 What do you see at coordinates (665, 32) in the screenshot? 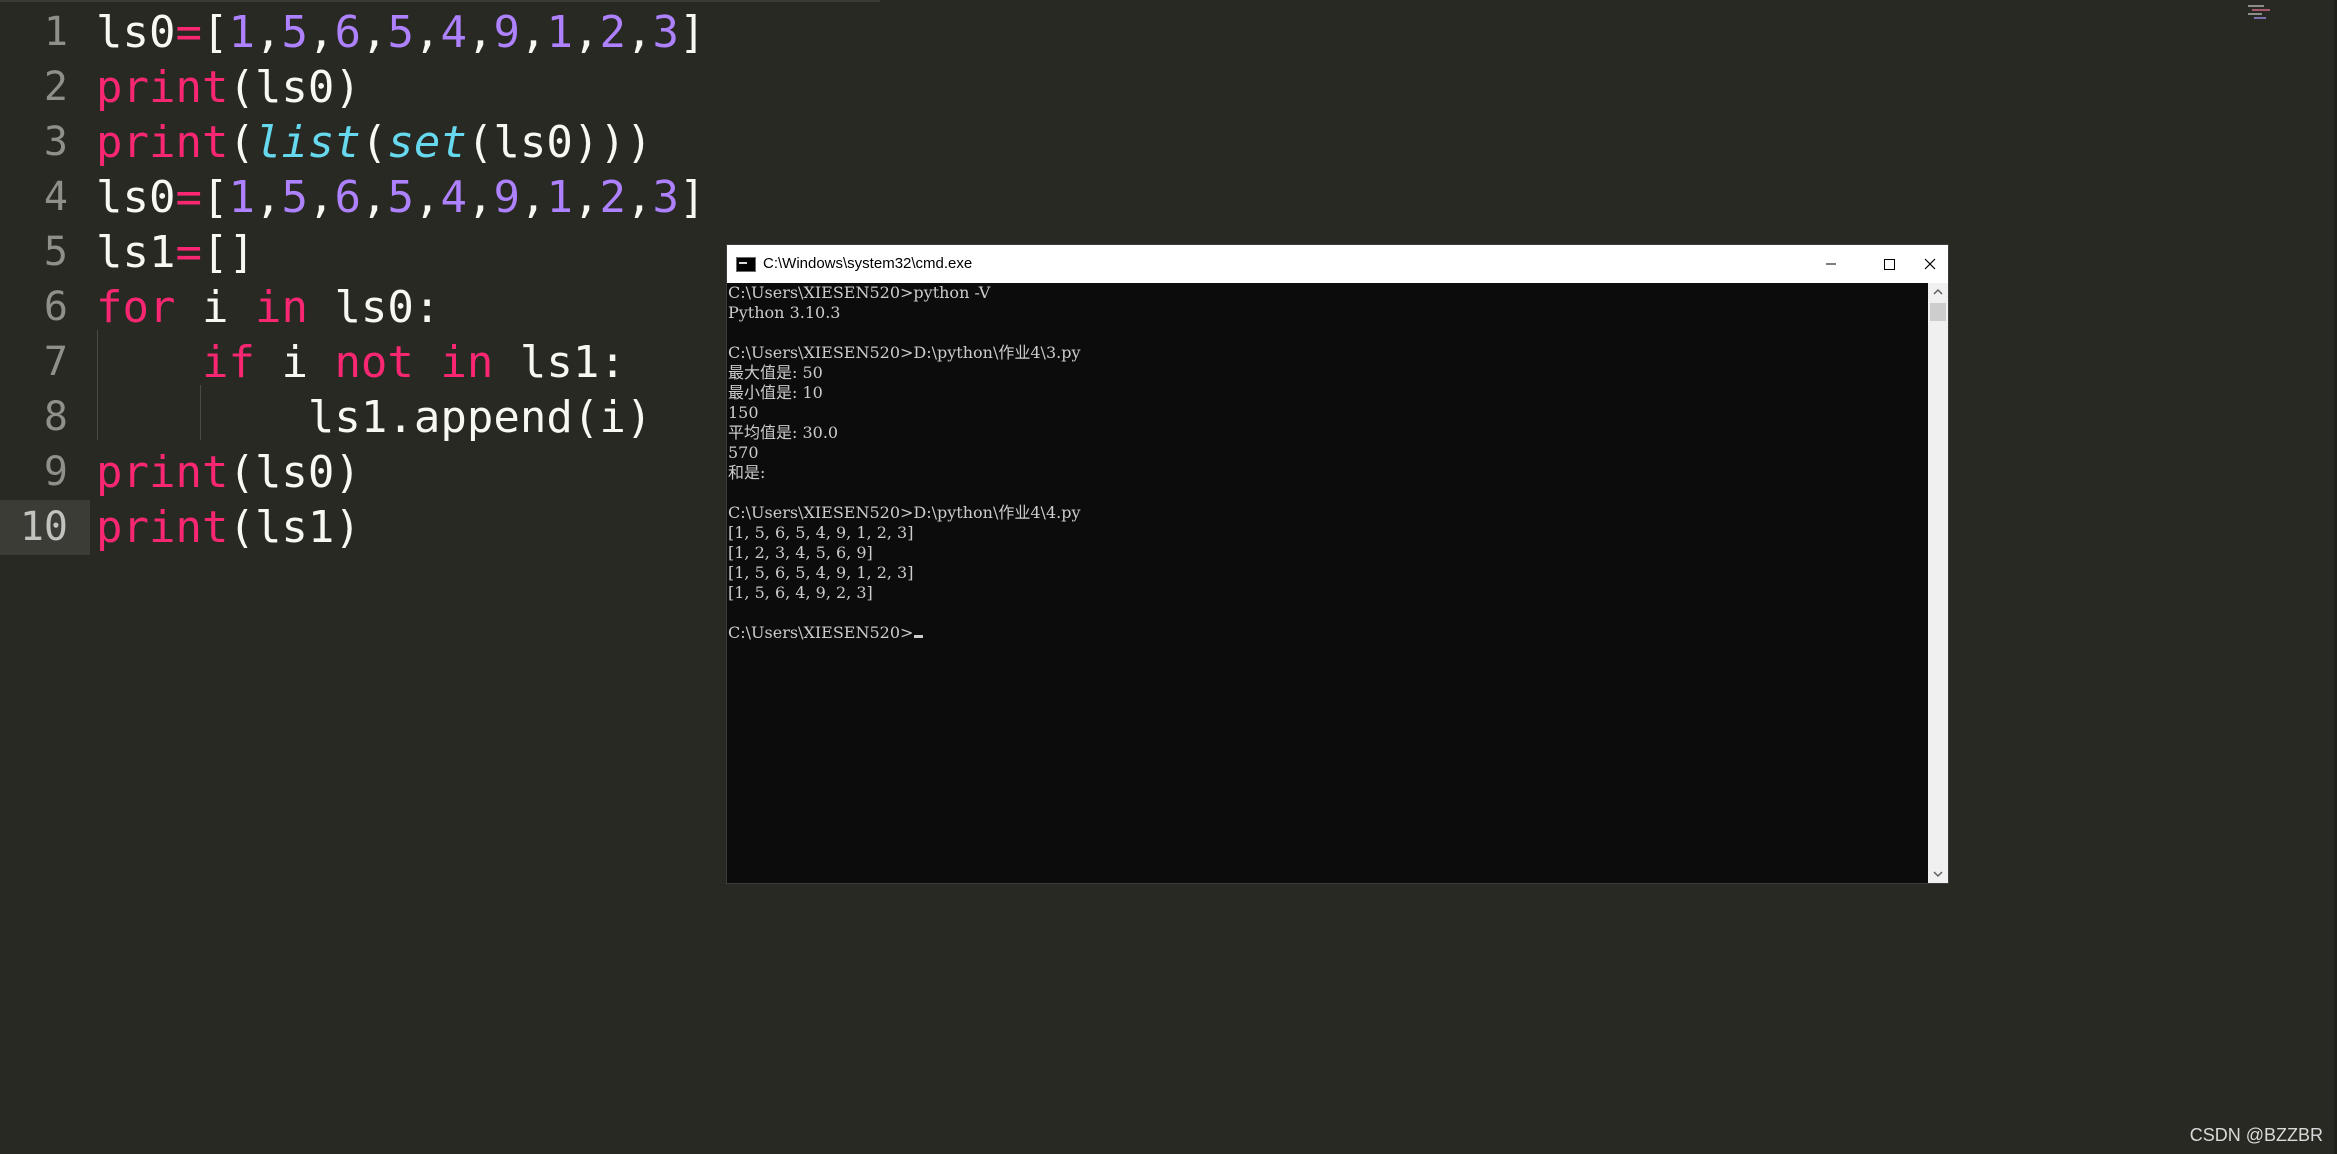
I see `code-token: 3` at bounding box center [665, 32].